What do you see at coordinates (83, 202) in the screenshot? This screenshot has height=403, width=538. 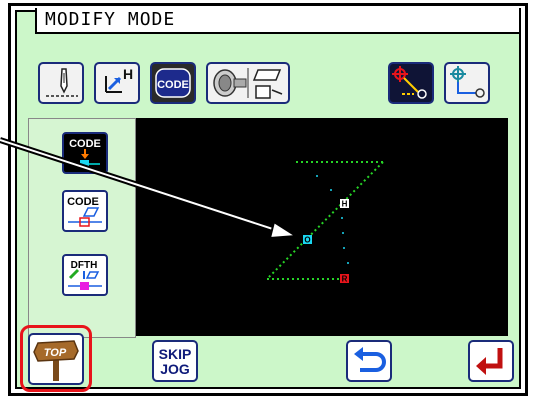 I see `sidebar-code-label-2: CODE` at bounding box center [83, 202].